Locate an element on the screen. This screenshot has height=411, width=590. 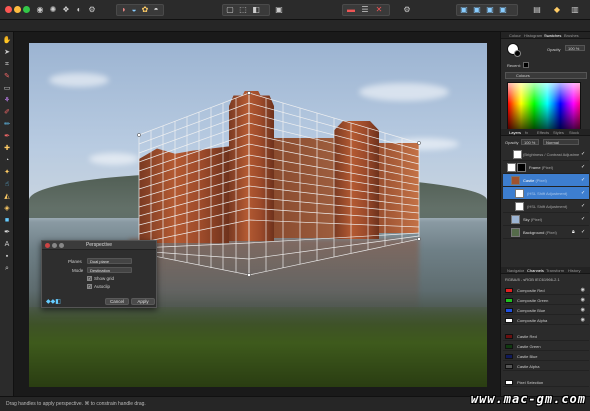
channel-row: Composite Alpha ◉ is located at coordinates (546, 320).